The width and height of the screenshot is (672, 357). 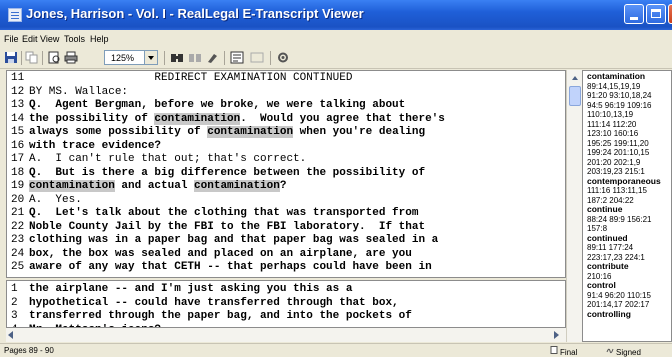 I want to click on settings-icon, so click(x=283, y=57).